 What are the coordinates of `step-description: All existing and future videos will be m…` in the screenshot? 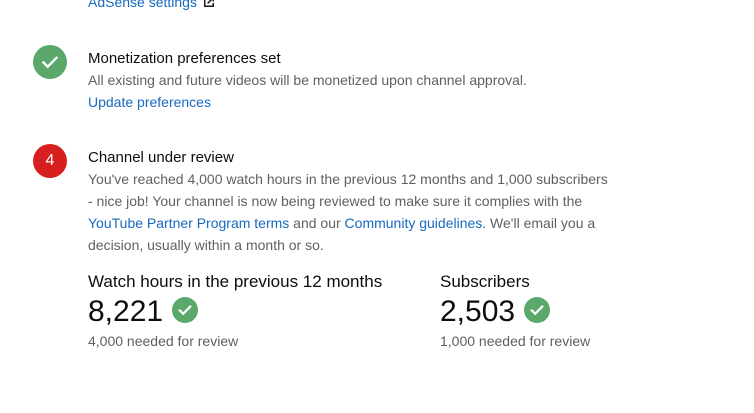 It's located at (307, 80).